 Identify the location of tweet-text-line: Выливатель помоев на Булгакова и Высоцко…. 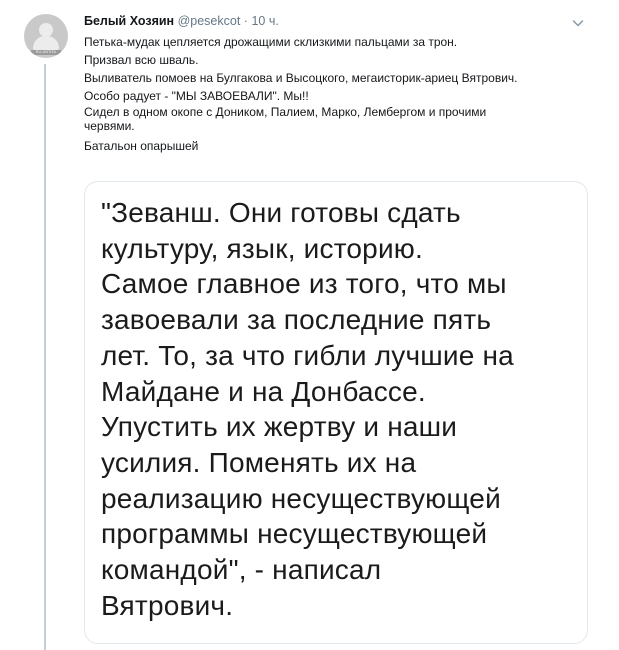
(301, 78).